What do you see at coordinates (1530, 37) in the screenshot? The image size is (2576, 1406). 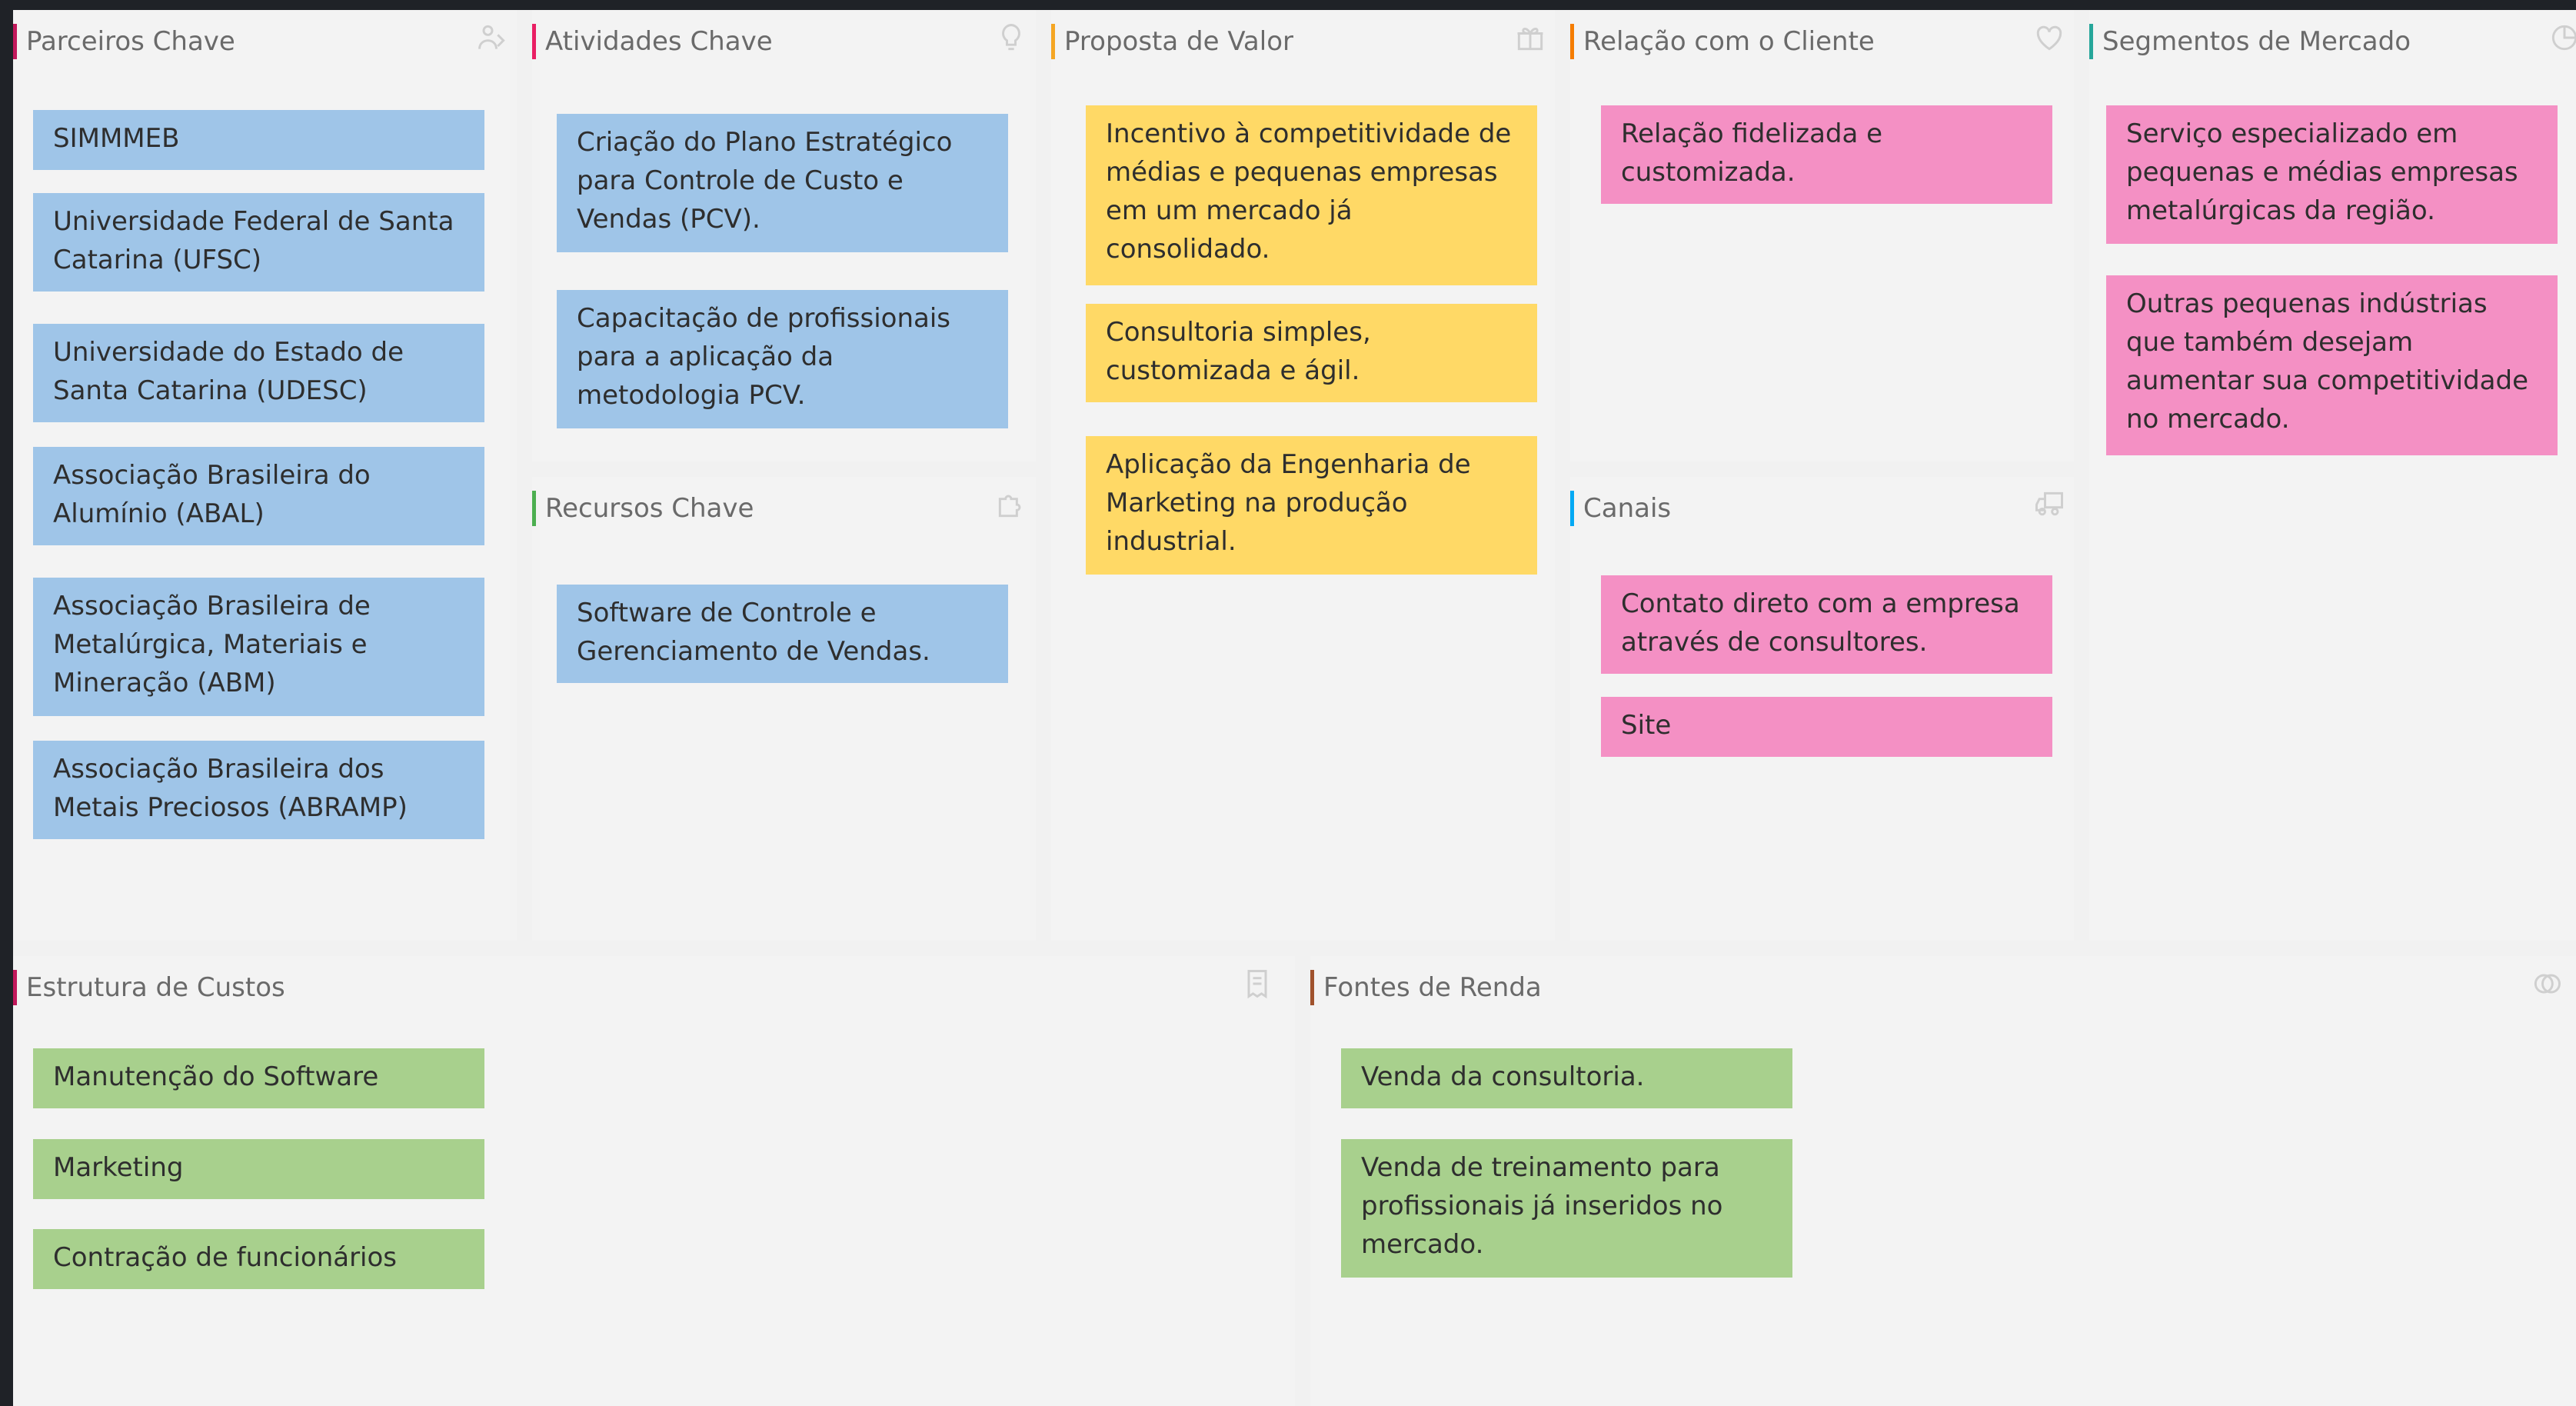 I see `gift-icon` at bounding box center [1530, 37].